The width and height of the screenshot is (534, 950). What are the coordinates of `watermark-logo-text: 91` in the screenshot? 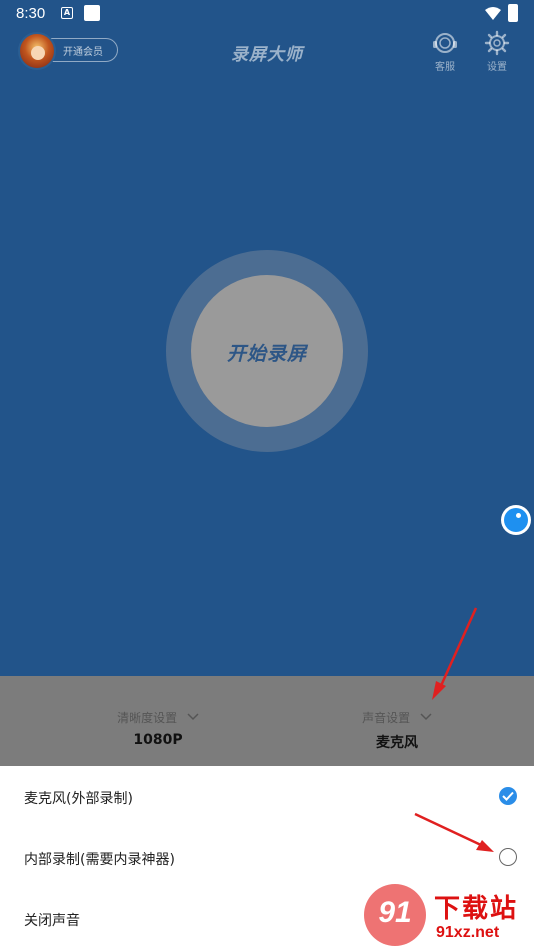 It's located at (395, 912).